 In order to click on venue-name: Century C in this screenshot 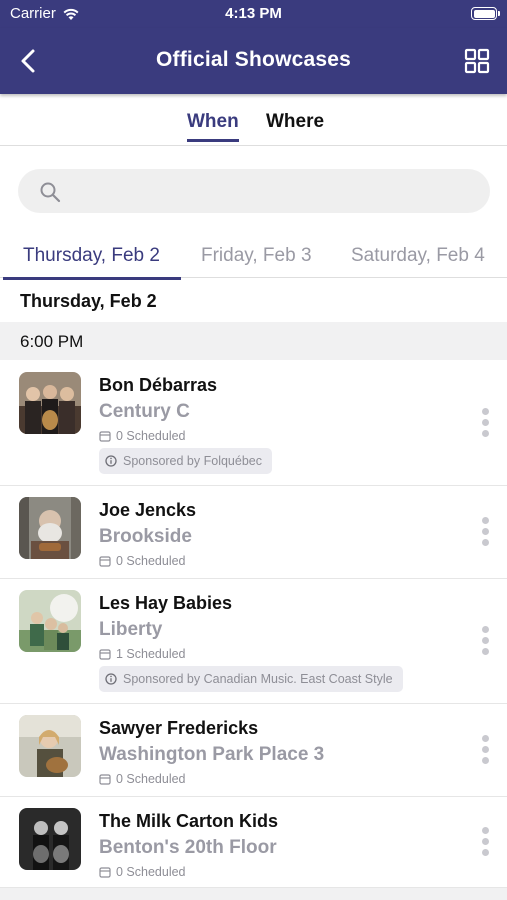, I will do `click(144, 411)`.